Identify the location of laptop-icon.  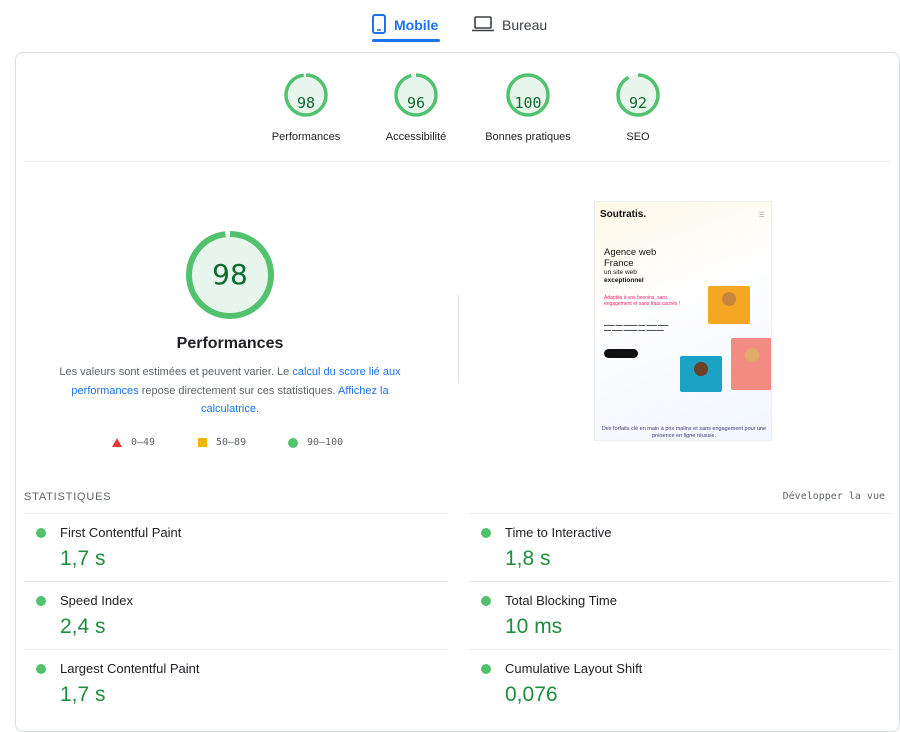
(483, 25).